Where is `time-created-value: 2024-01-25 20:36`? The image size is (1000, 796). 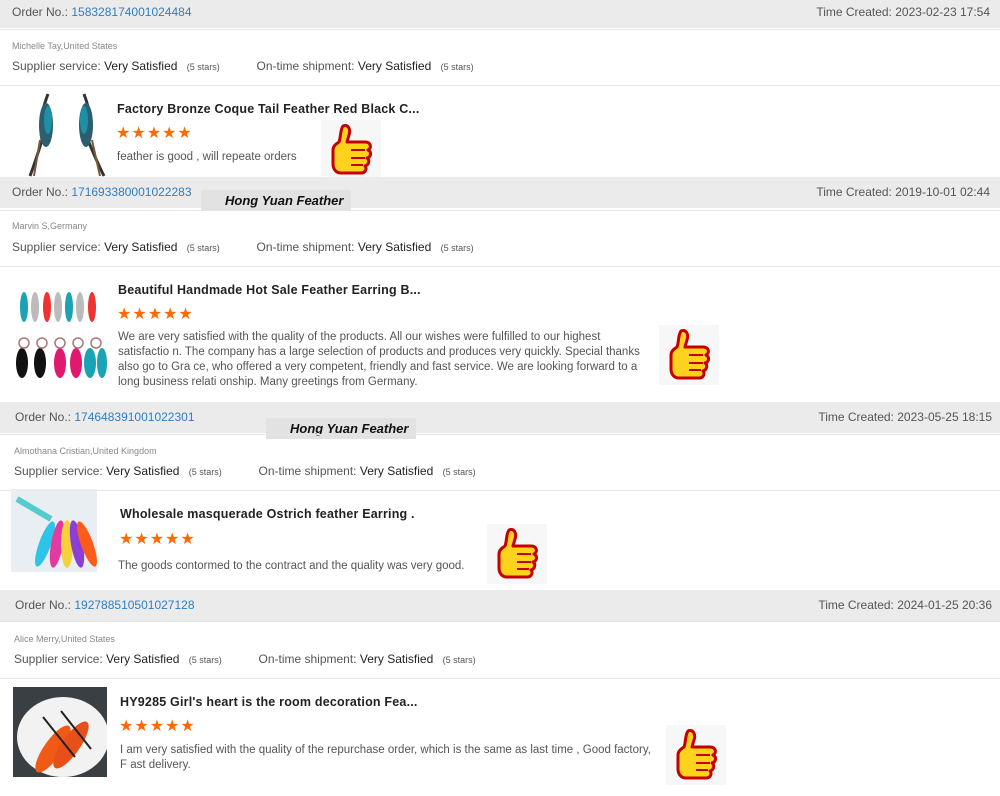 time-created-value: 2024-01-25 20:36 is located at coordinates (944, 605).